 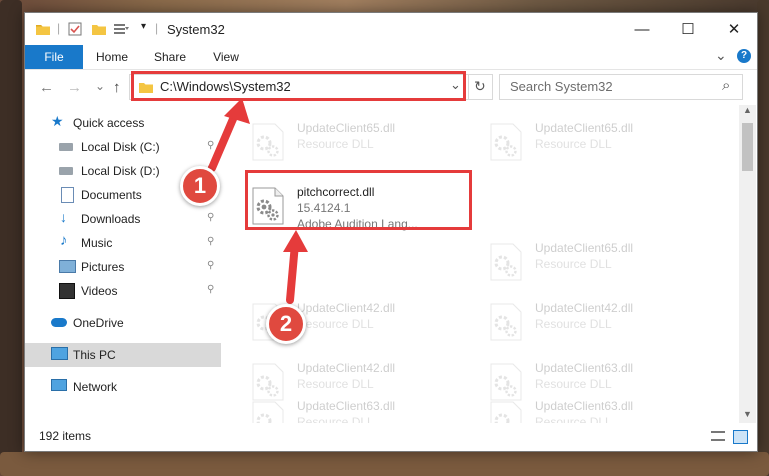 What do you see at coordinates (747, 264) in the screenshot?
I see `vertical-scrollbar: ▲ ▼` at bounding box center [747, 264].